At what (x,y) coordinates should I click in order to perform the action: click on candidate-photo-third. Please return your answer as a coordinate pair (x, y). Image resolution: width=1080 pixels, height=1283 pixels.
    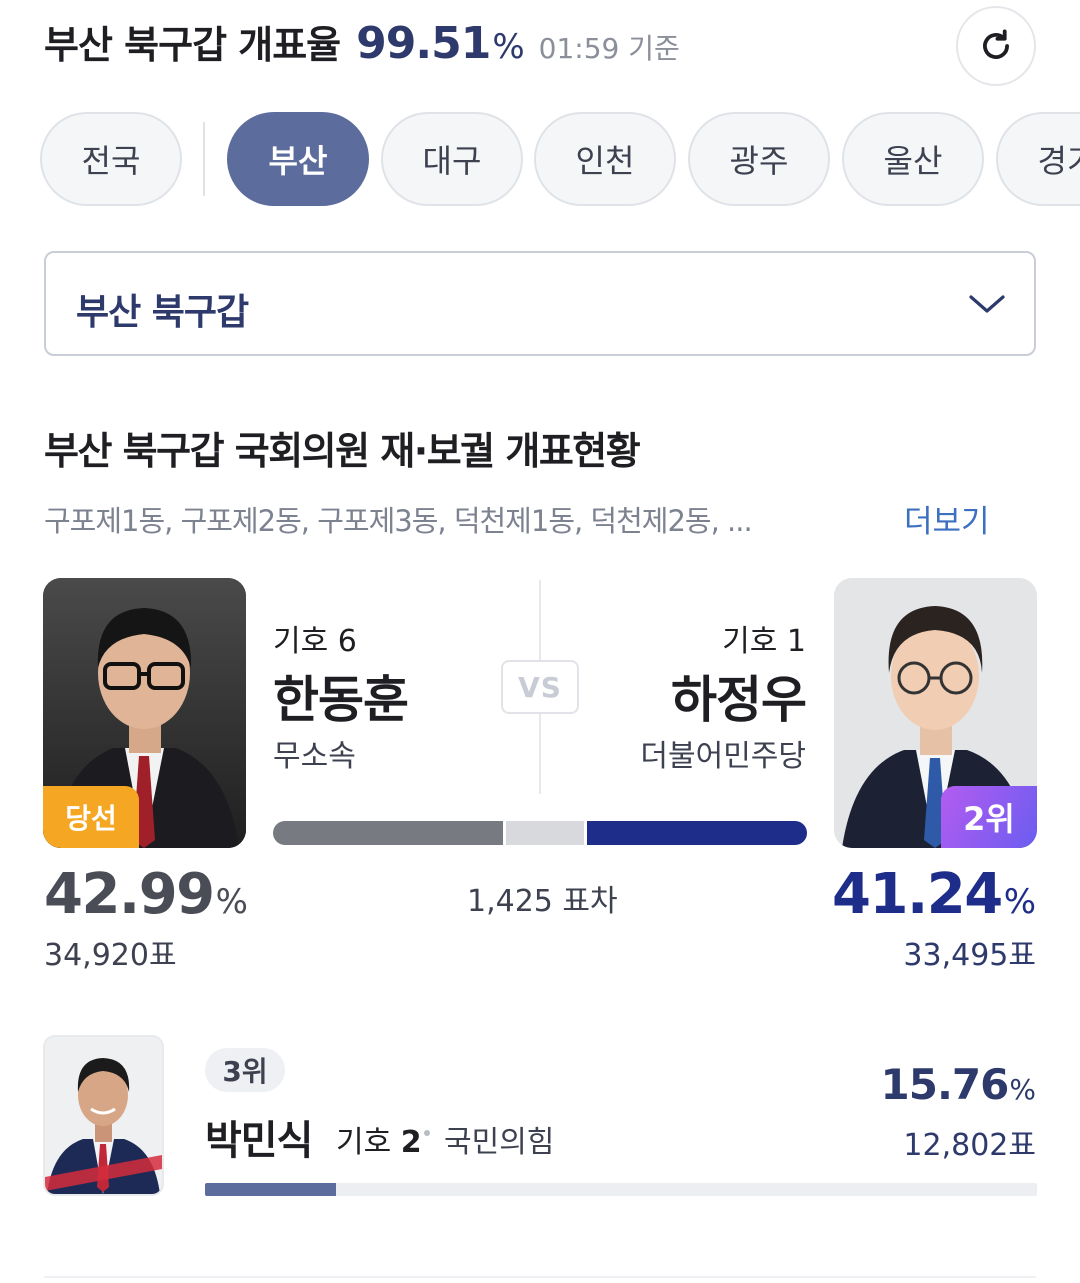
    Looking at the image, I should click on (103, 1115).